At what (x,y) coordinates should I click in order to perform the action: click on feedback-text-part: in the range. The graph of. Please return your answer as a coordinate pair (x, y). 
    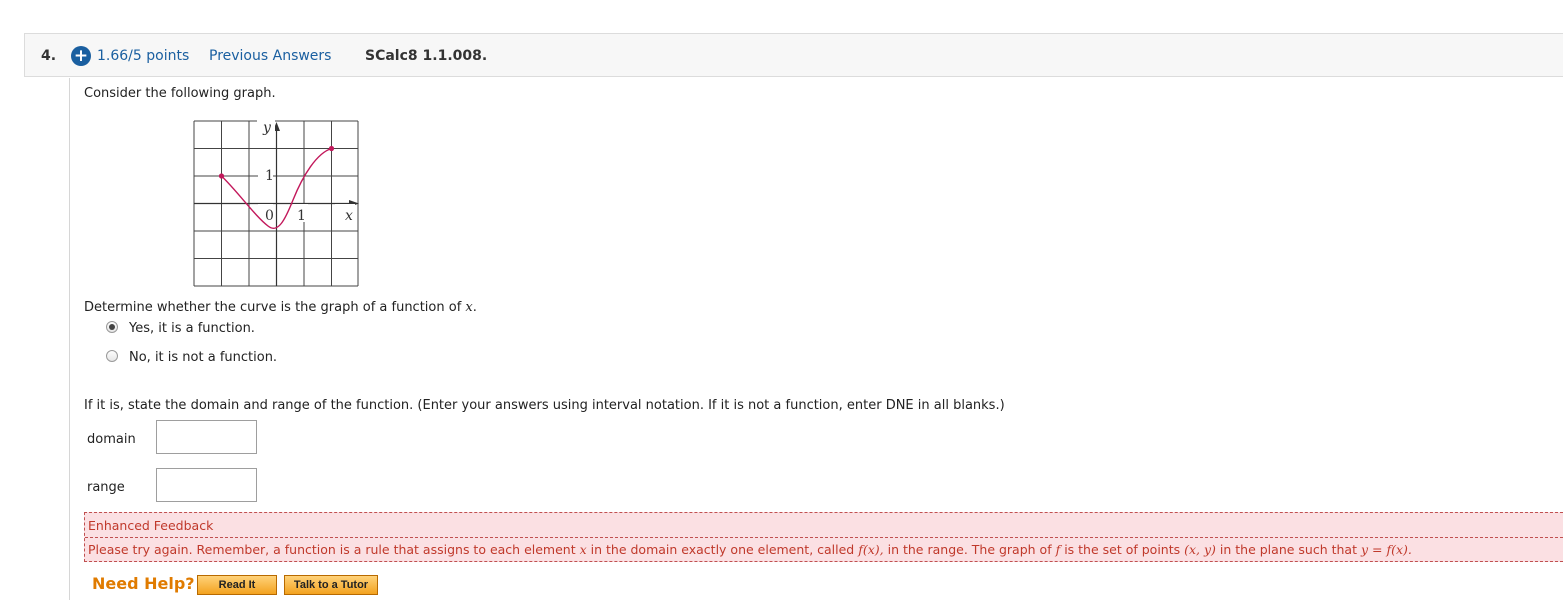
    Looking at the image, I should click on (969, 549).